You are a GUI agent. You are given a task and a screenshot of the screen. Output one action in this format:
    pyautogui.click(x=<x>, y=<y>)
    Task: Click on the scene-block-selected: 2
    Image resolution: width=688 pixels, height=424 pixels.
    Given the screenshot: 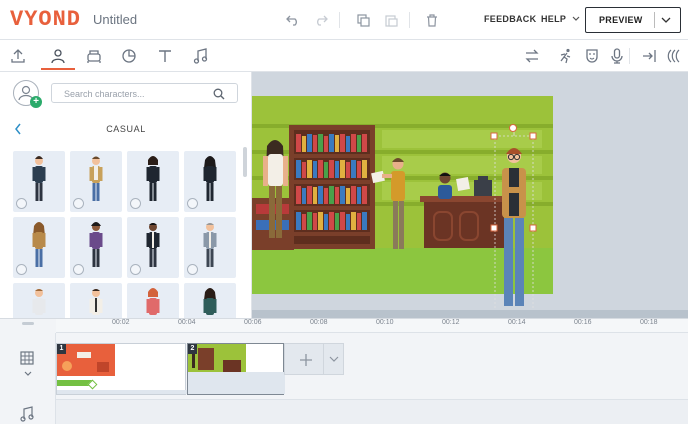 What is the action you would take?
    pyautogui.click(x=236, y=369)
    